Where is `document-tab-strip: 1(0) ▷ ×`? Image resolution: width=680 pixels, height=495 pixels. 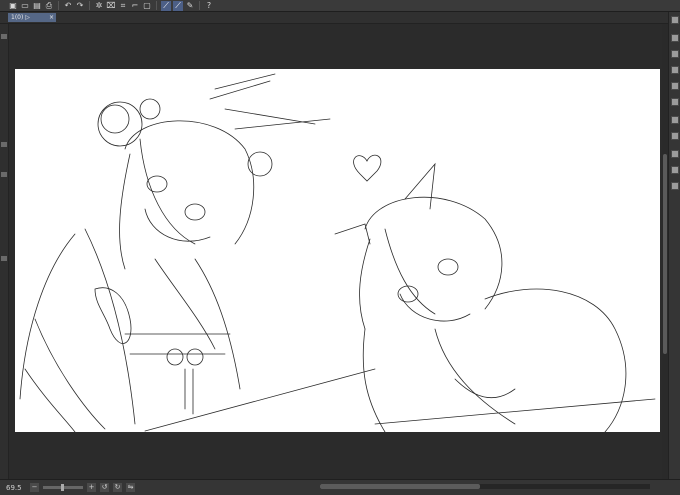 document-tab-strip: 1(0) ▷ × is located at coordinates (334, 18).